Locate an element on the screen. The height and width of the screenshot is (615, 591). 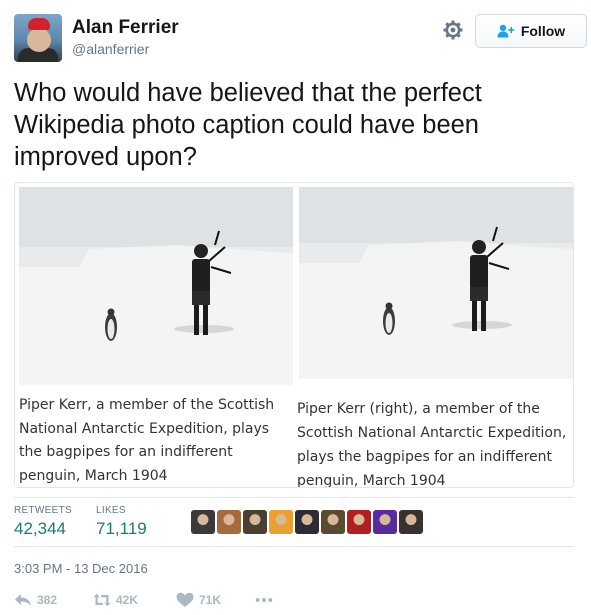
avatar-hat is located at coordinates (39, 24).